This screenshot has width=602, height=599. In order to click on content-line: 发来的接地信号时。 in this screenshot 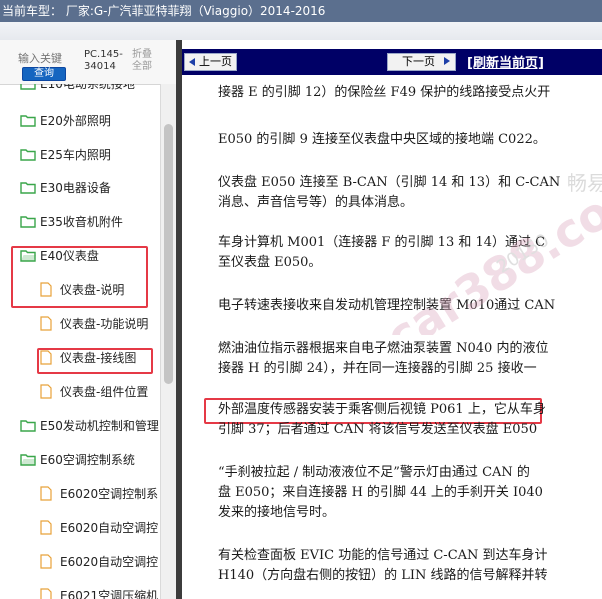, I will do `click(277, 512)`.